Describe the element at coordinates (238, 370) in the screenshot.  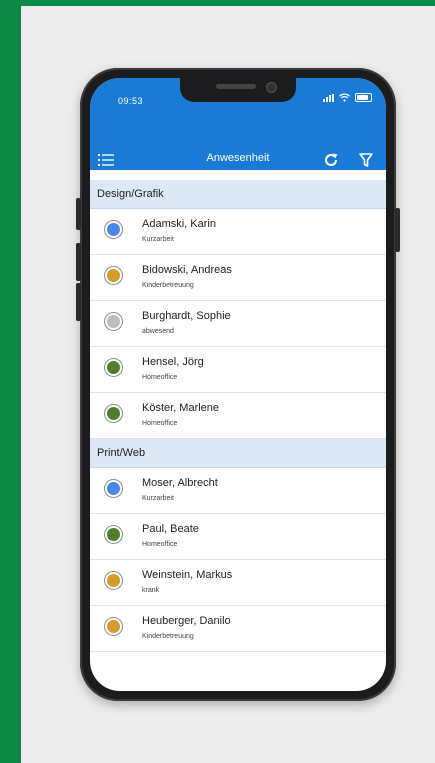
I see `list-item: Hensel, Jörg Homeoffice` at that location.